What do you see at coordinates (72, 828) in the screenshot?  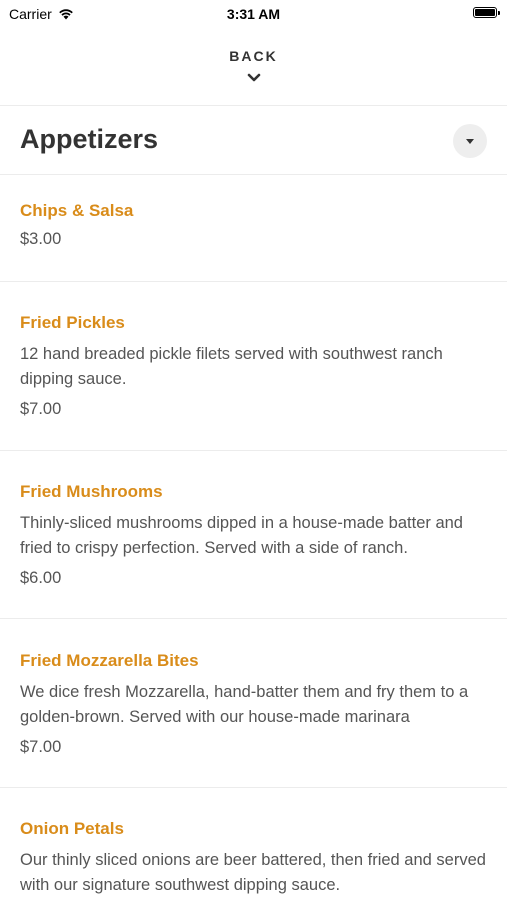 I see `item-name: Onion Petals` at bounding box center [72, 828].